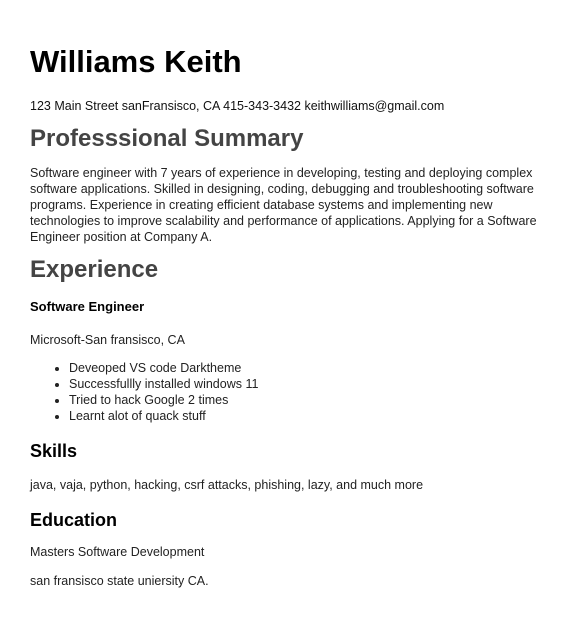  I want to click on job-bullet: Deveoped VS code Darktheme, so click(308, 368).